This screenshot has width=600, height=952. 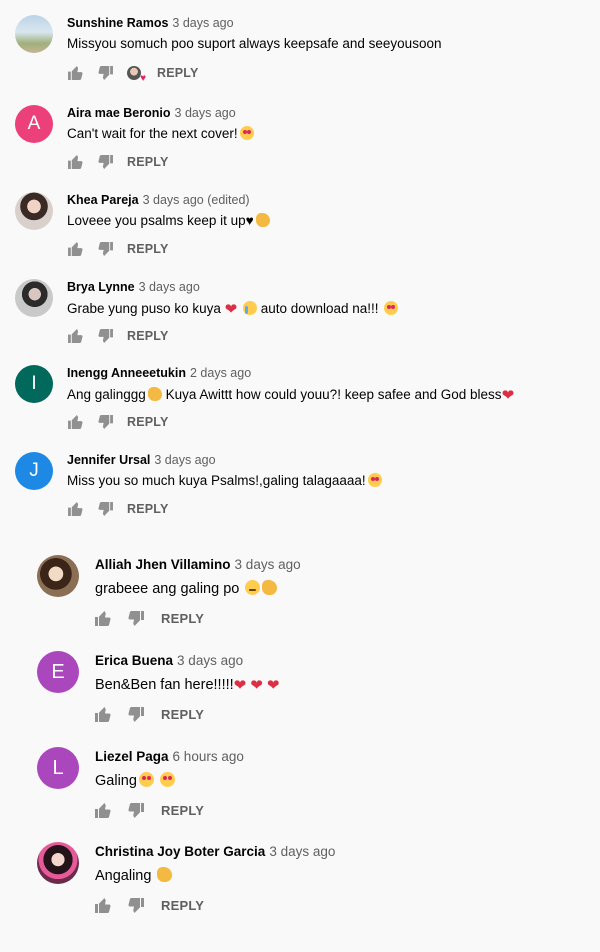 I want to click on avatar: E, so click(x=58, y=672).